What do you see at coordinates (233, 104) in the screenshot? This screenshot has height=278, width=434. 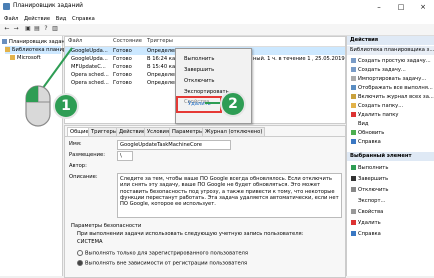 I see `step-badge-2: 2` at bounding box center [233, 104].